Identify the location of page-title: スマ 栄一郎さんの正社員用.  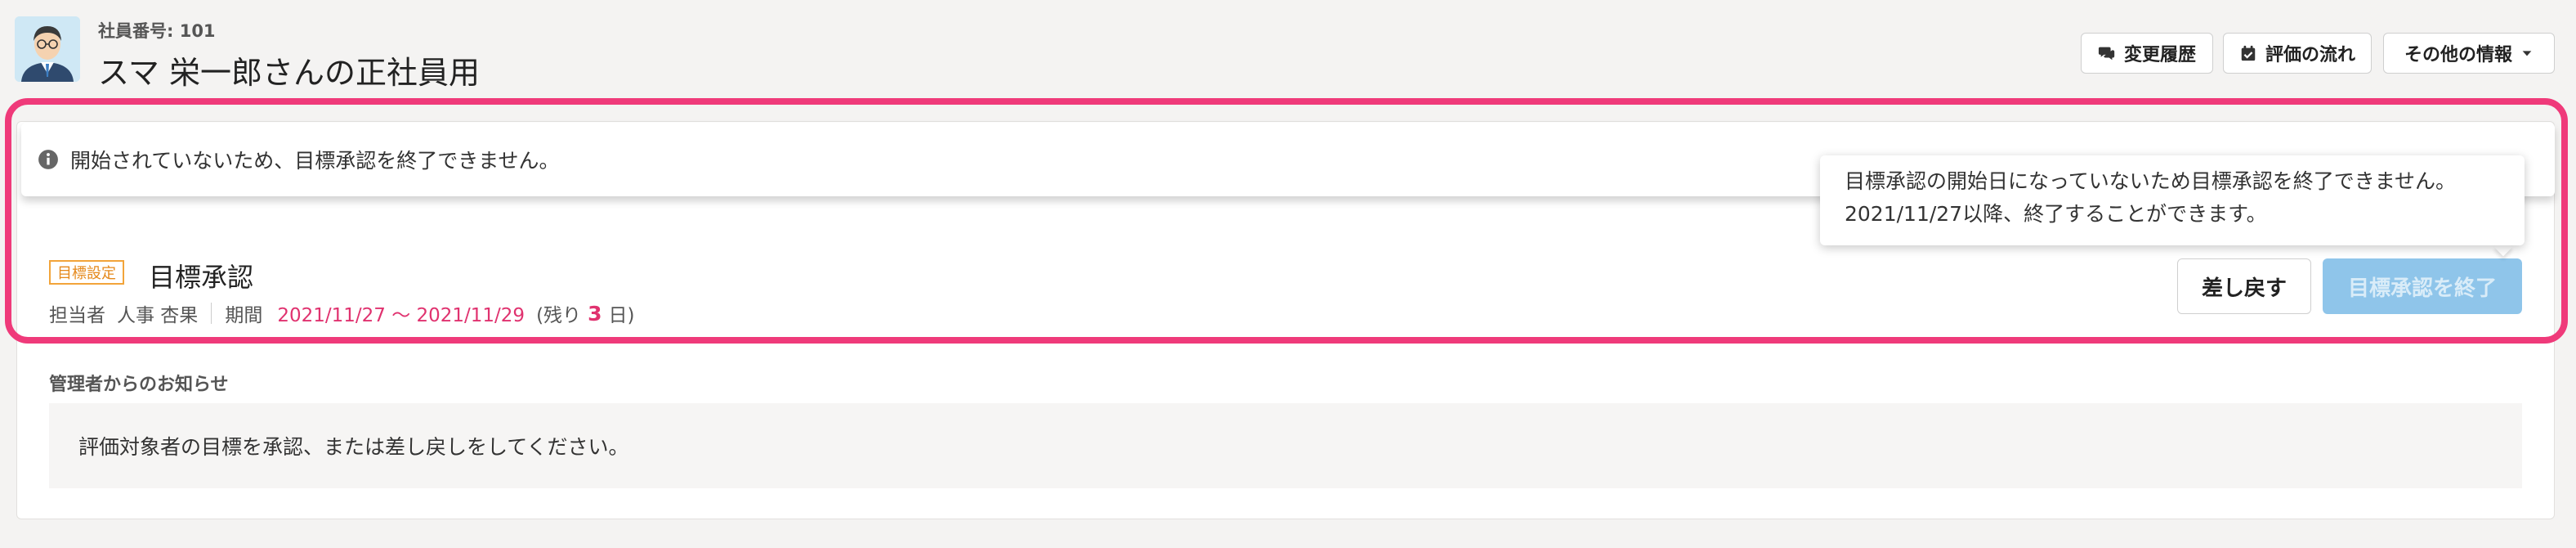
(289, 73).